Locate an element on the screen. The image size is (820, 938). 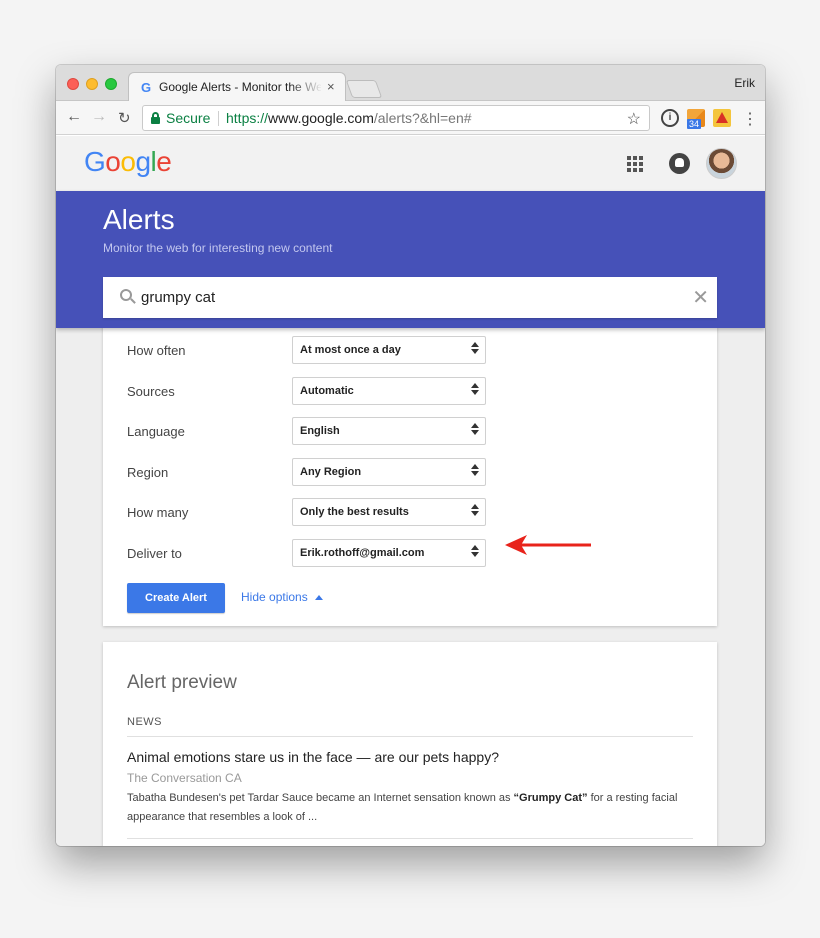
logo-letter: e is located at coordinates (164, 161).